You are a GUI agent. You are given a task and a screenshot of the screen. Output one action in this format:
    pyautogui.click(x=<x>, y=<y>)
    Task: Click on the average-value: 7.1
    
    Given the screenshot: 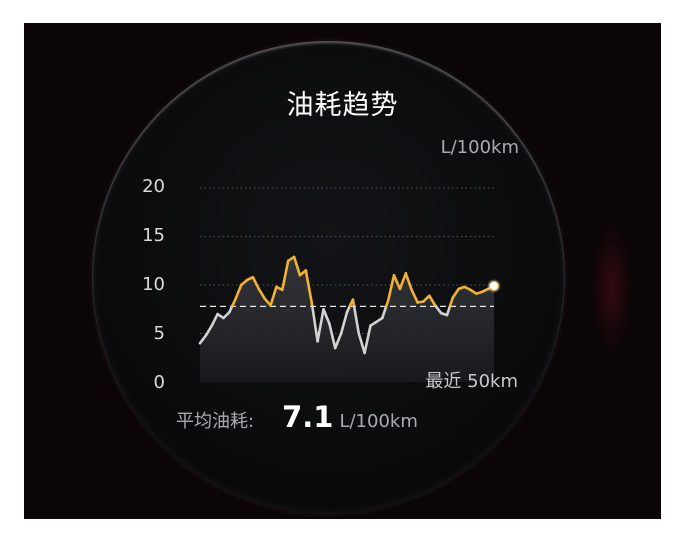 What is the action you would take?
    pyautogui.click(x=308, y=417)
    